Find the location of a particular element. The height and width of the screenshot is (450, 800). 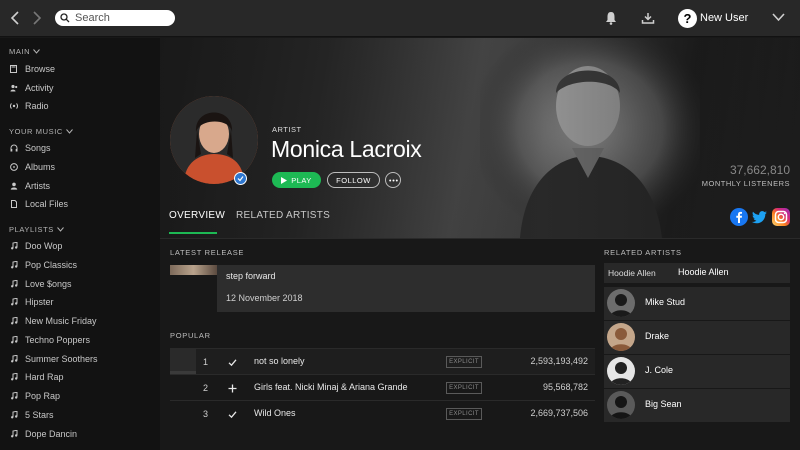

track-title: Girls feat. Nicki Minaj & Ariana Grande is located at coordinates (331, 387).